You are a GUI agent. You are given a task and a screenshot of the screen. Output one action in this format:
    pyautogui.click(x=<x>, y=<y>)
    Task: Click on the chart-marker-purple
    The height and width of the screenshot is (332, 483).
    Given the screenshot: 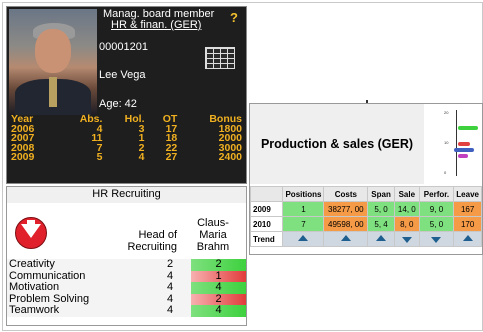 What is the action you would take?
    pyautogui.click(x=463, y=156)
    